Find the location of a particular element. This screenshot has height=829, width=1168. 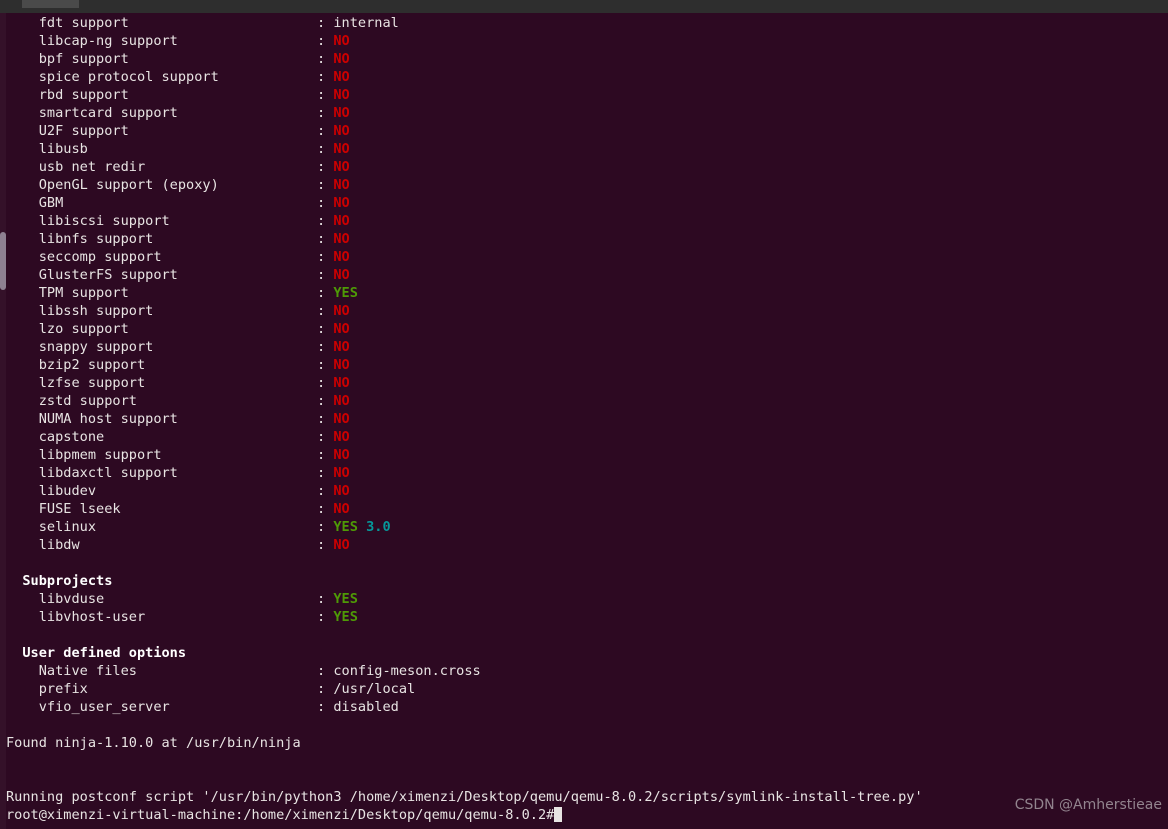

row-label: libvhost-user is located at coordinates (161, 617).